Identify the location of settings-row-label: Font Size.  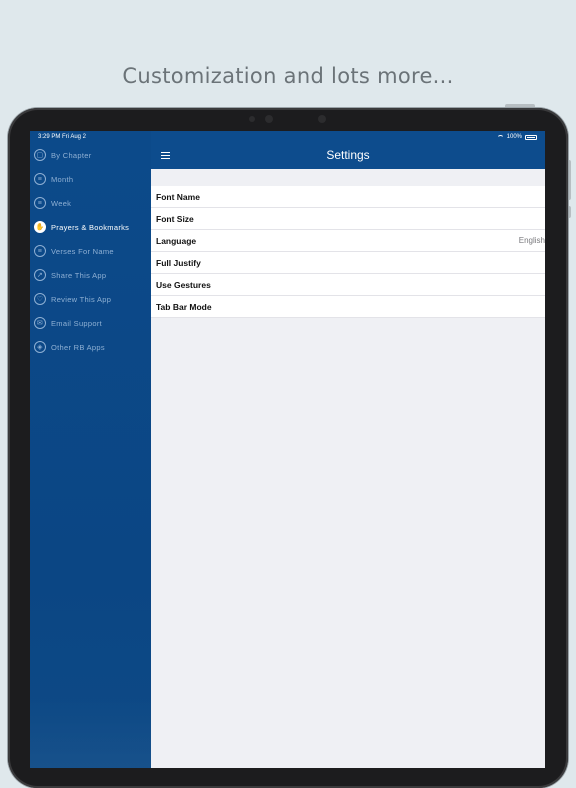
(175, 219).